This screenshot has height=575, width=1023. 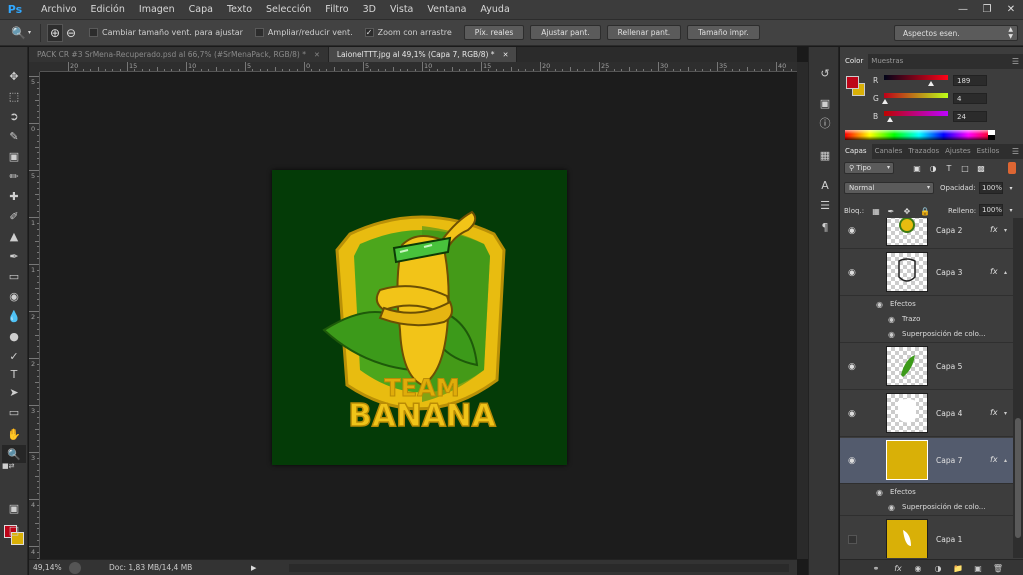 What do you see at coordinates (825, 205) in the screenshot?
I see `brush-panel-icon: ☰` at bounding box center [825, 205].